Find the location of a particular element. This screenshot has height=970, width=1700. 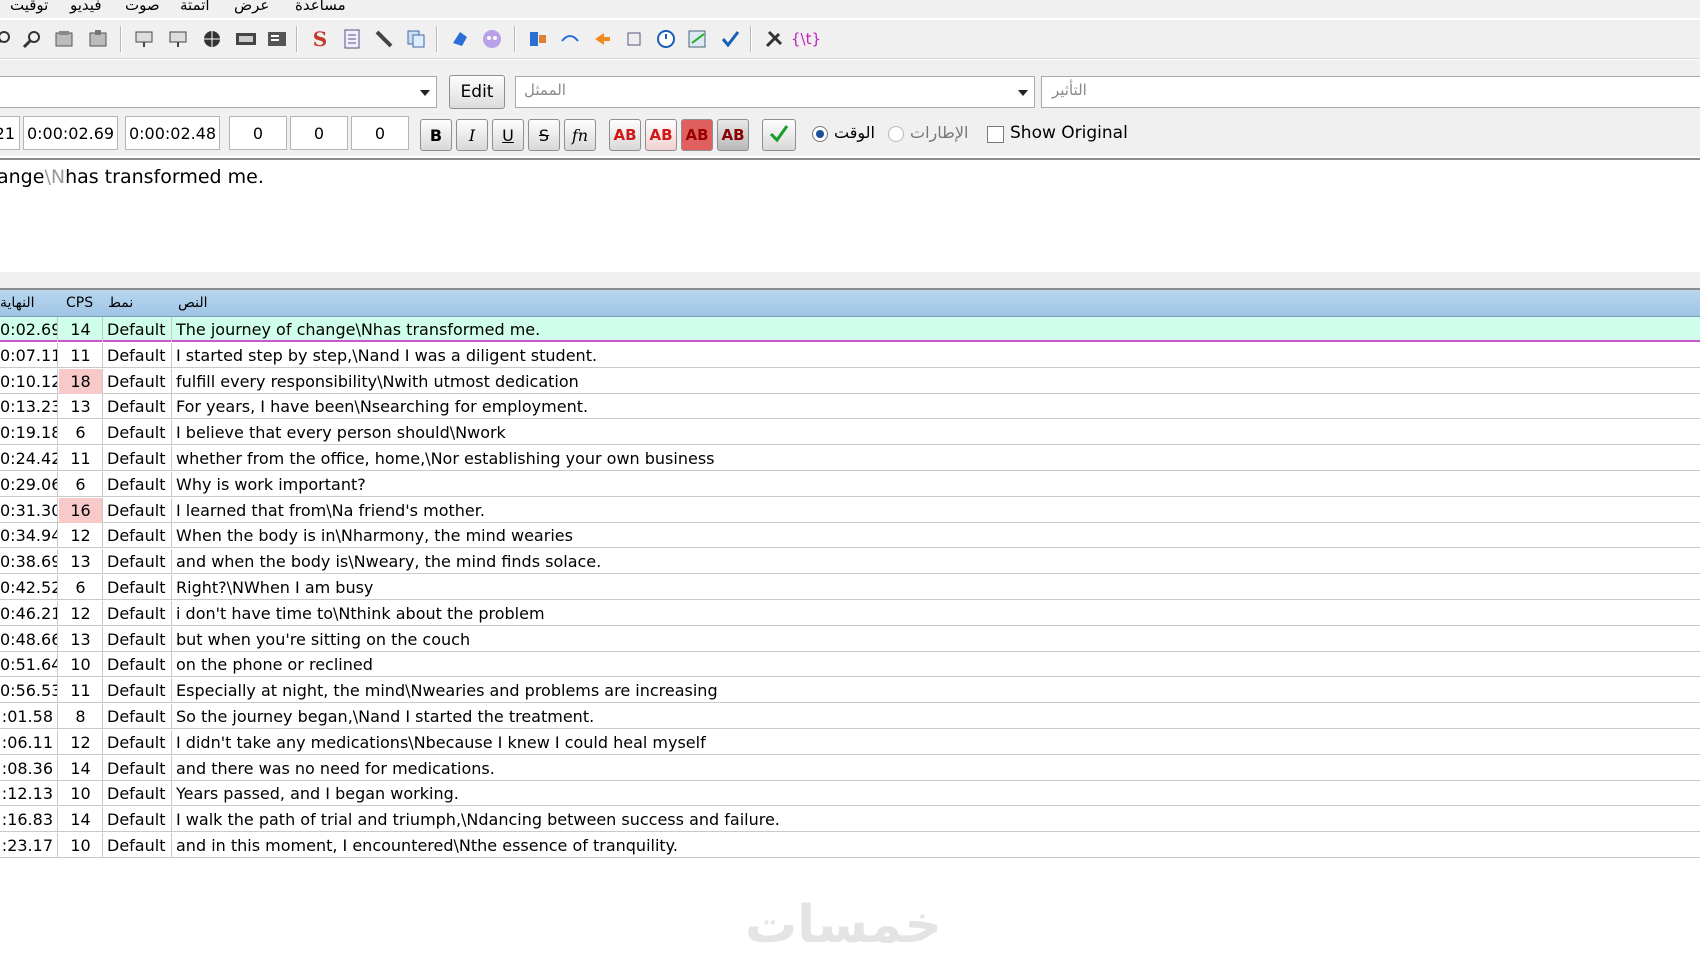

primary-color-button: AB is located at coordinates (625, 135).